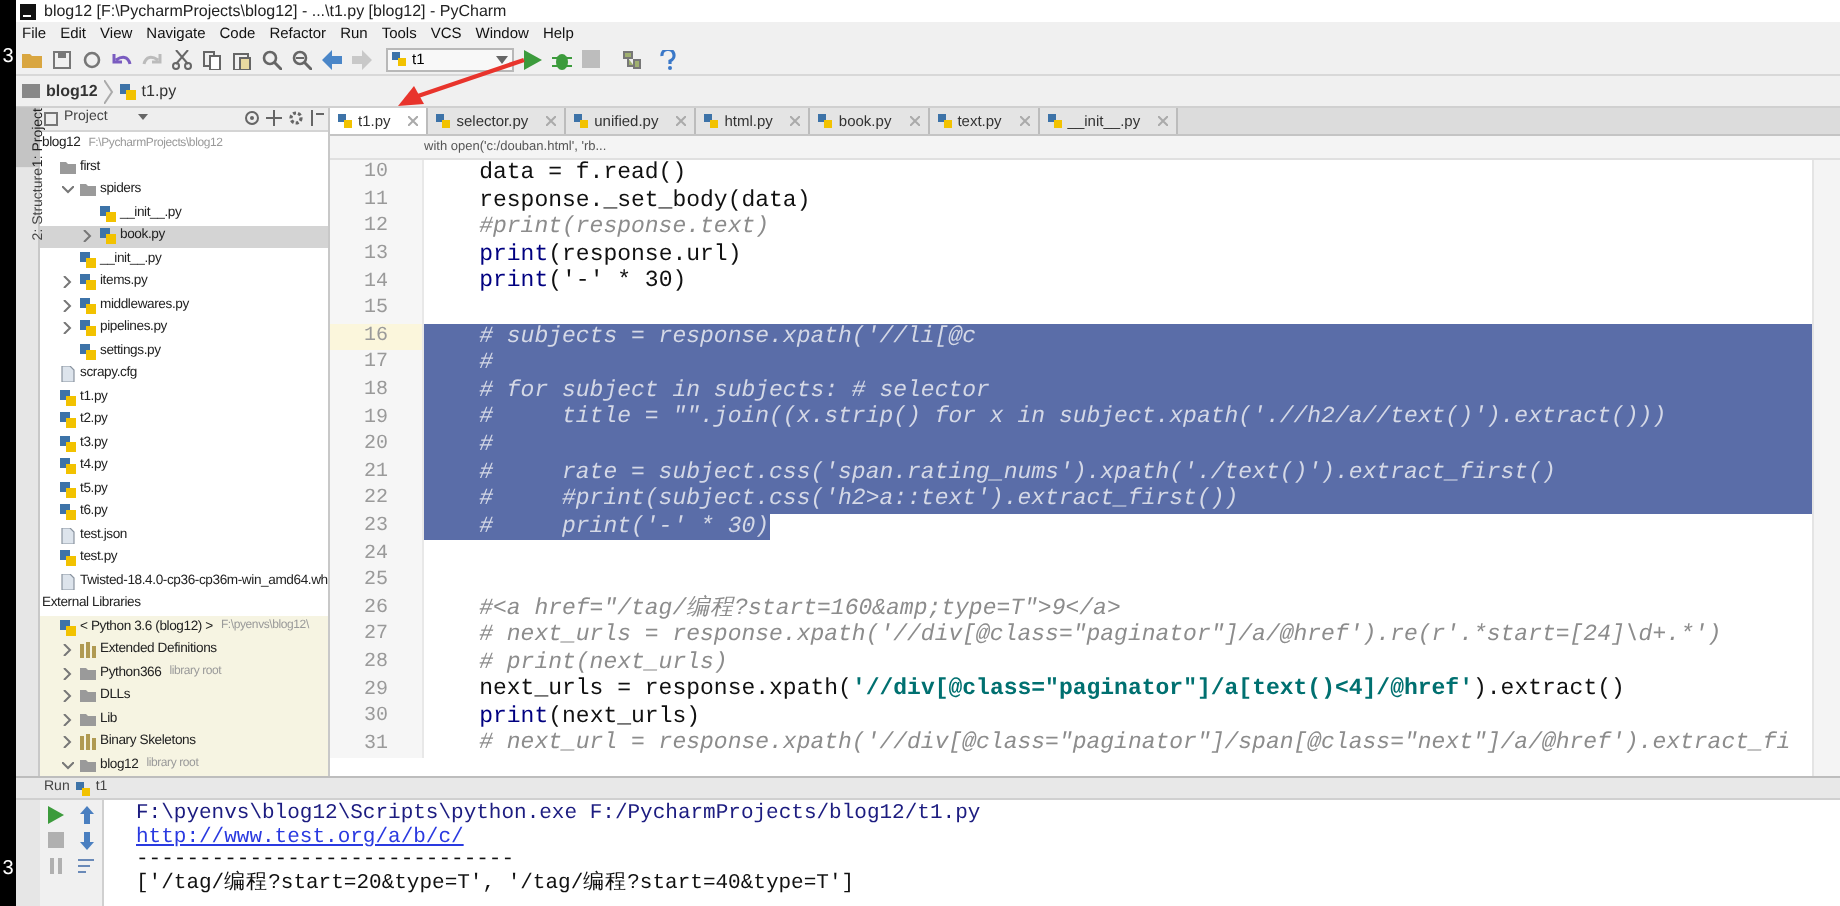 The height and width of the screenshot is (906, 1840). What do you see at coordinates (275, 11) in the screenshot?
I see `window-title: blog12 [F:\PycharmProjects\blog12] - ...\t1.py [blog12] - PyCharm` at bounding box center [275, 11].